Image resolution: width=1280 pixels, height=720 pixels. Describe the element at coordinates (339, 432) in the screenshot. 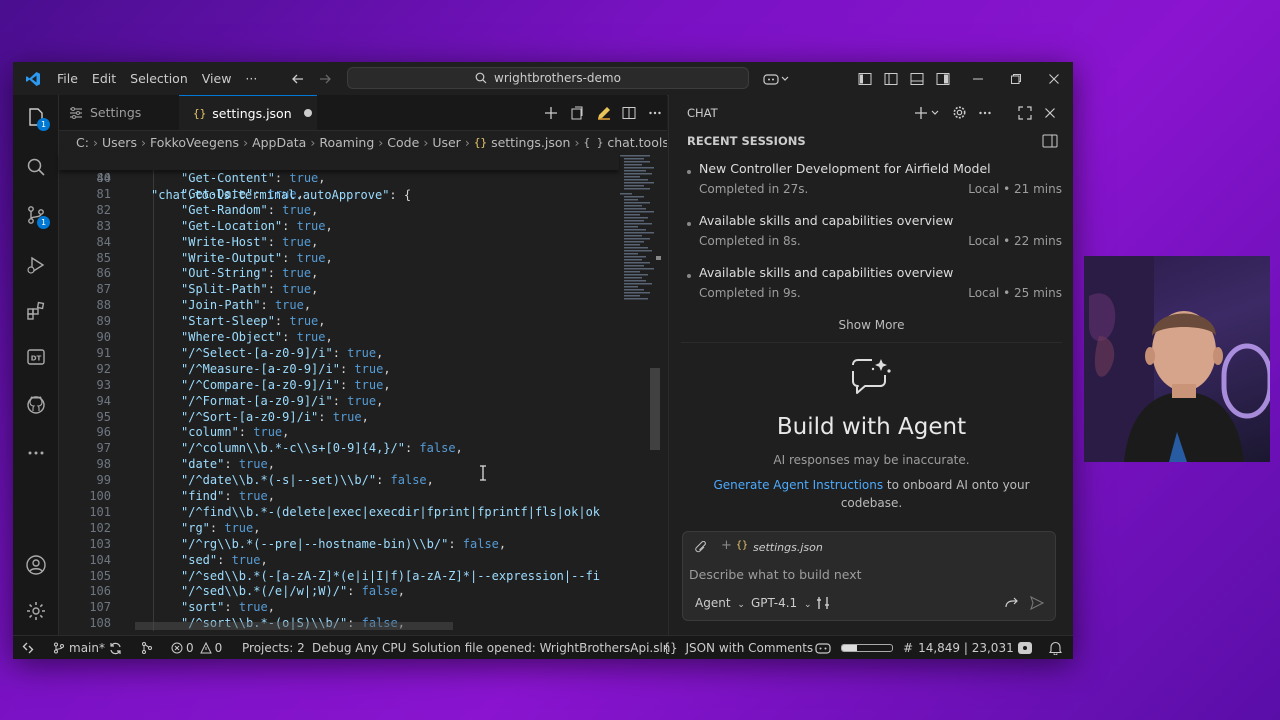

I see `code-line: 96 "column": true,` at that location.